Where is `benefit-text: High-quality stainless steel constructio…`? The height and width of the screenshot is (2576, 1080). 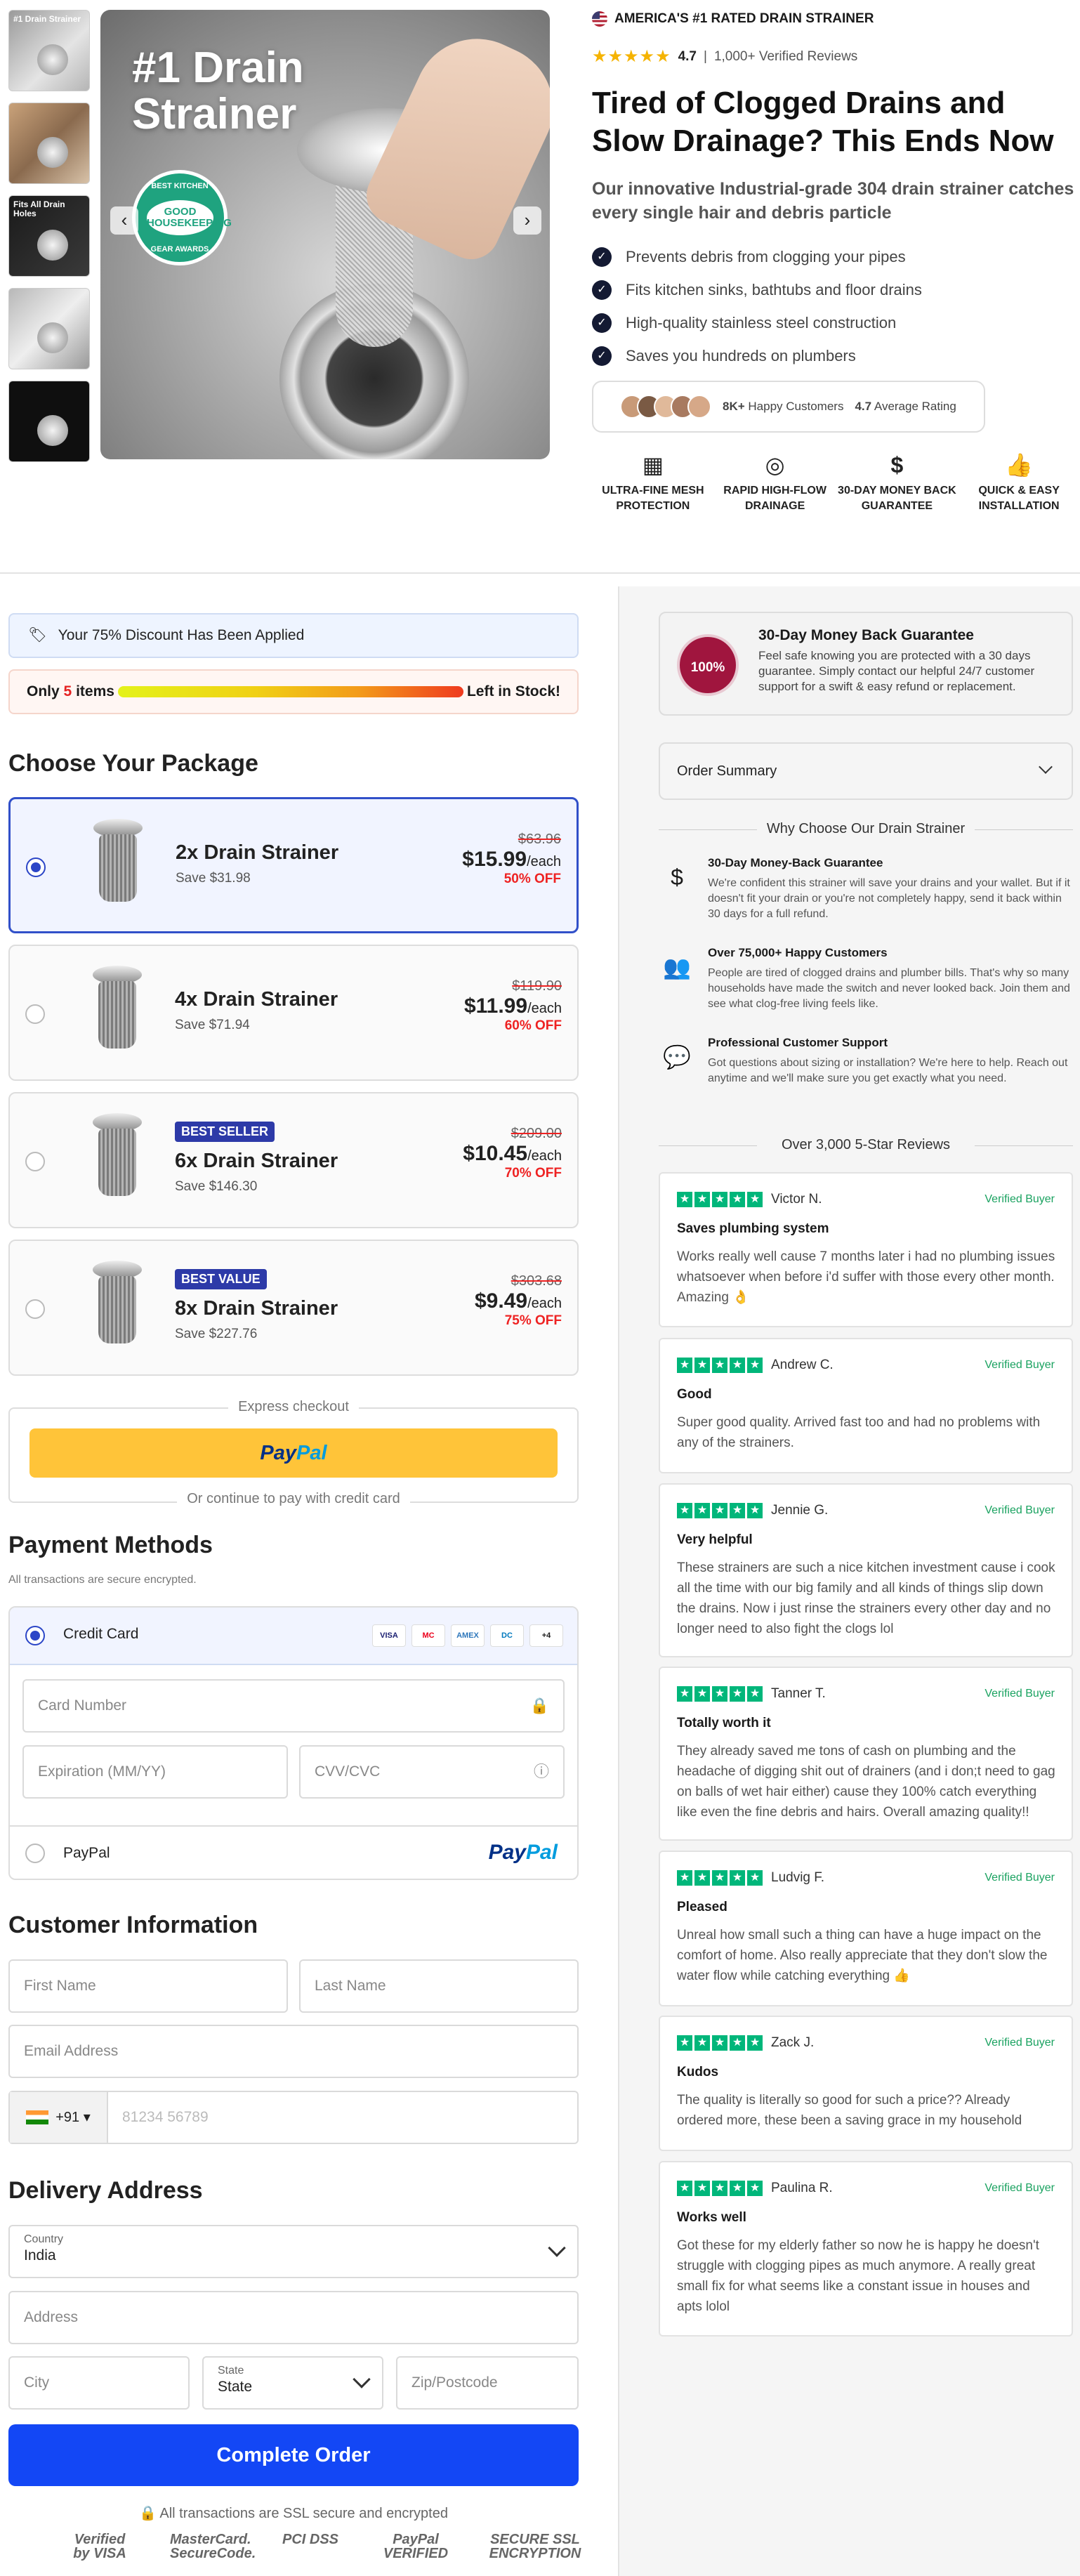
benefit-text: High-quality stainless steel constructio… is located at coordinates (761, 322).